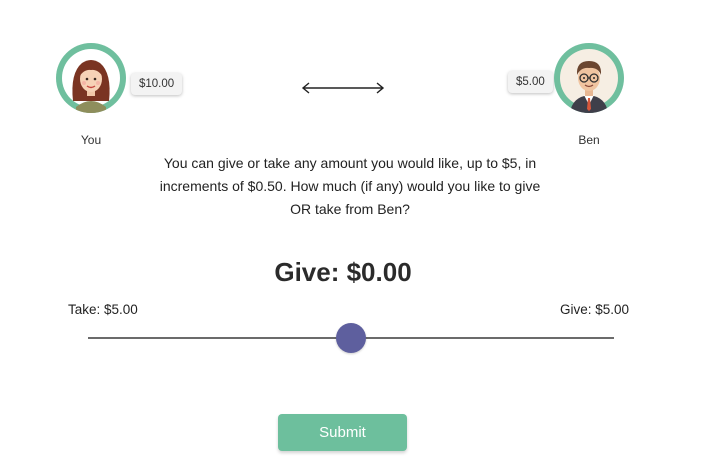 The image size is (701, 466). Describe the element at coordinates (589, 81) in the screenshot. I see `man-avatar-icon` at that location.